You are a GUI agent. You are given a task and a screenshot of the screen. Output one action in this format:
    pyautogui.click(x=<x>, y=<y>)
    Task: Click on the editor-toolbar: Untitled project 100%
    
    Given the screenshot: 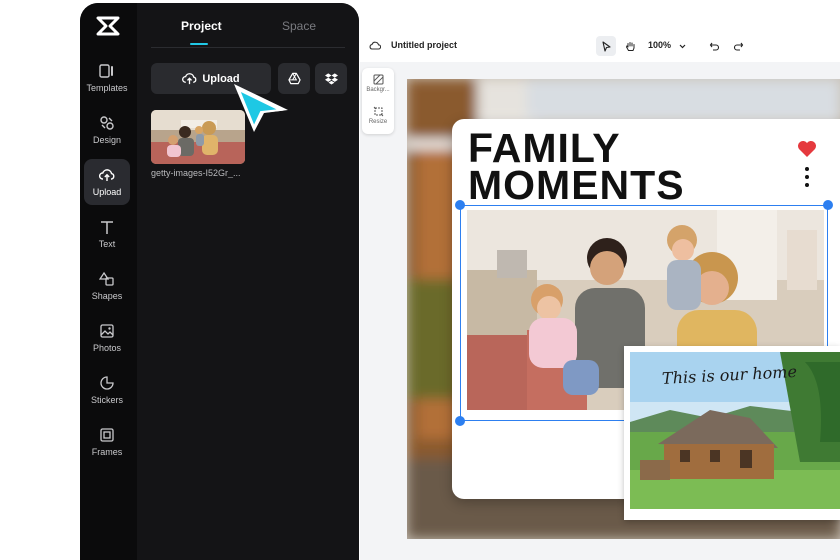 What is the action you would take?
    pyautogui.click(x=600, y=46)
    